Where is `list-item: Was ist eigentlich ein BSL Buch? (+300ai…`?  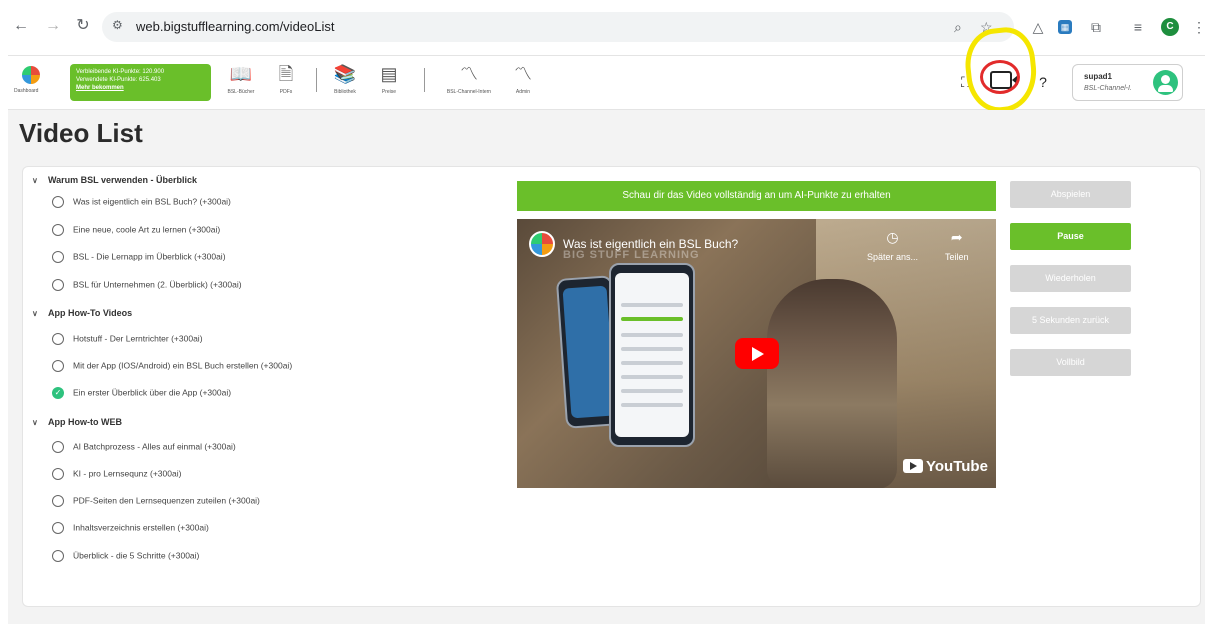
list-item: Was ist eigentlich ein BSL Buch? (+300ai… is located at coordinates (141, 202).